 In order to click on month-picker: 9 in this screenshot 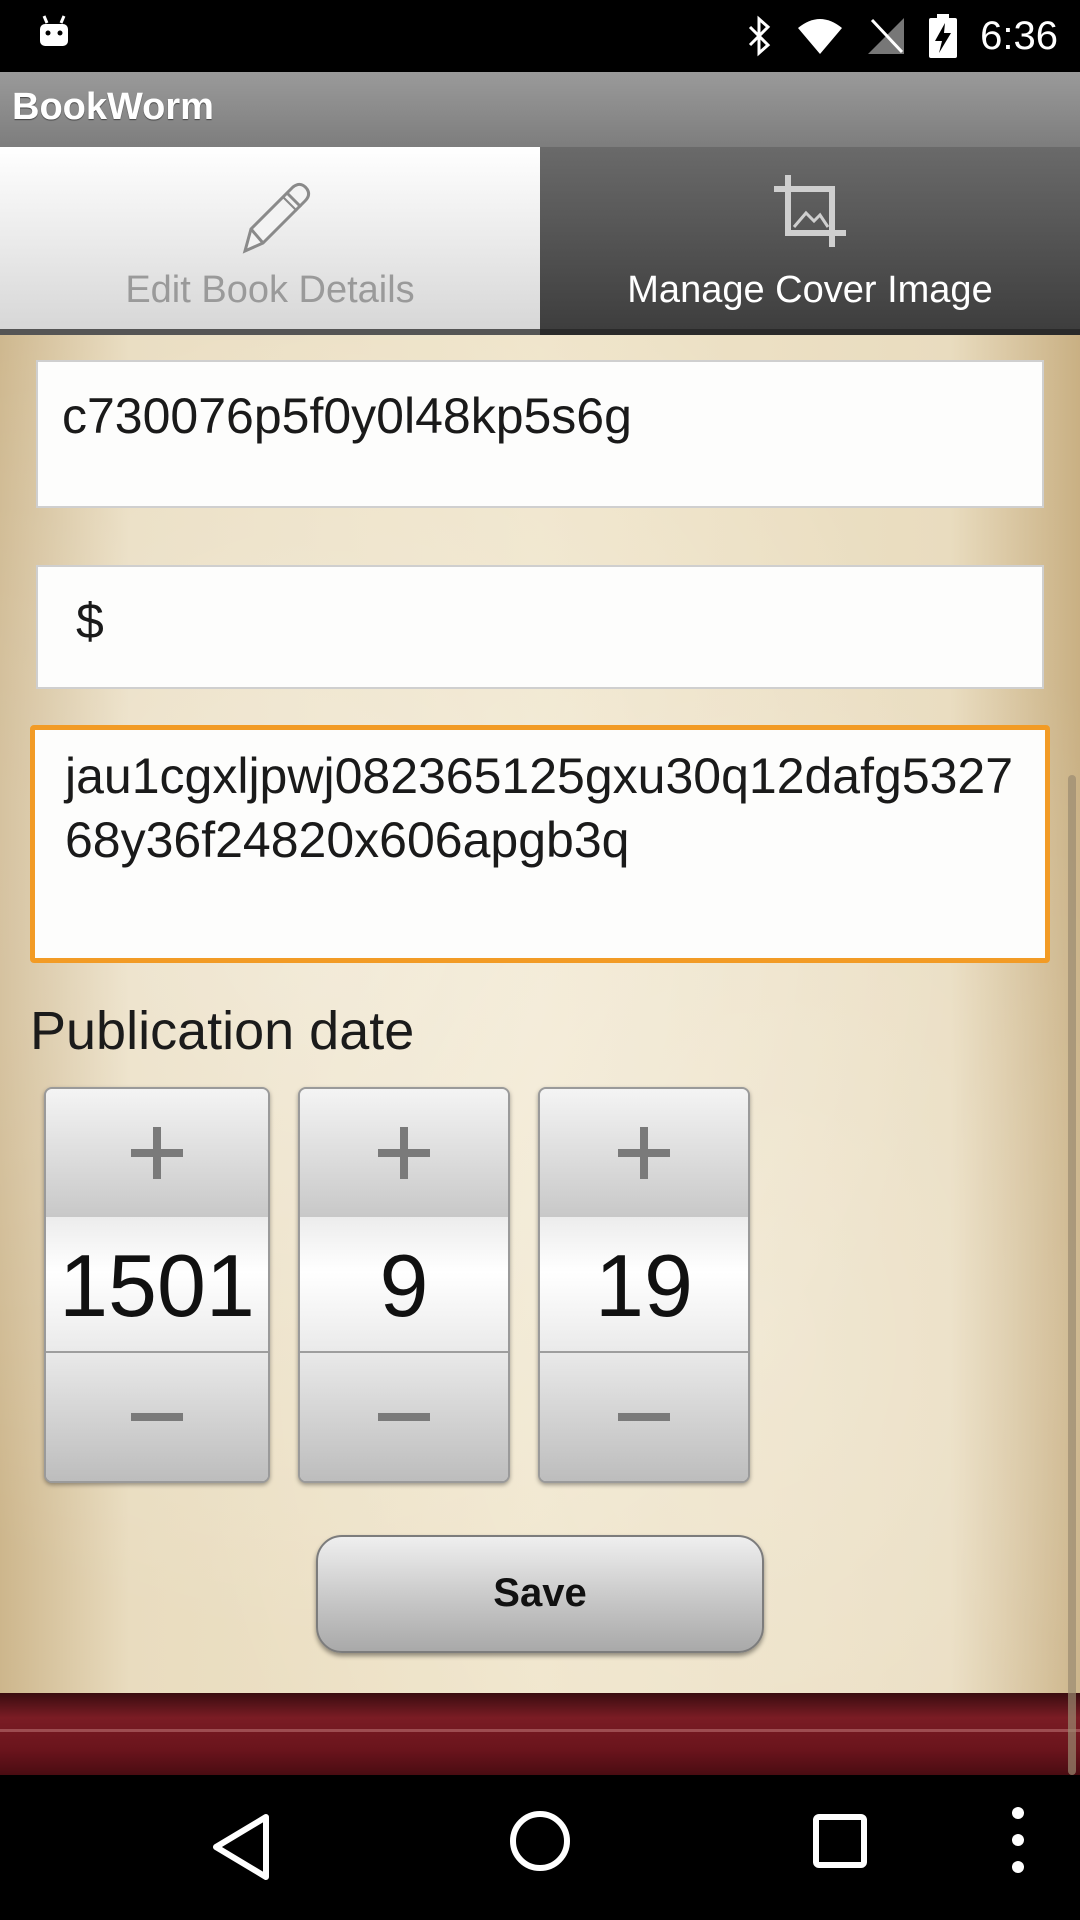, I will do `click(404, 1285)`.